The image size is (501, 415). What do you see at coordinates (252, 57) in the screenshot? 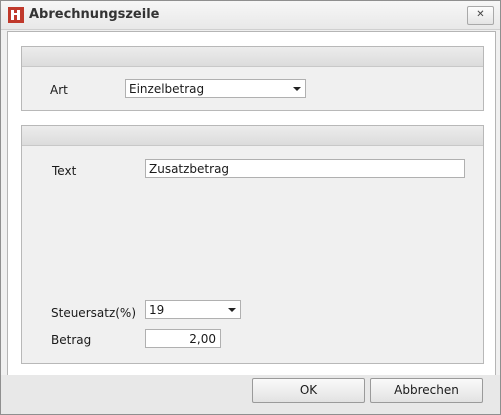
I see `art-group-header` at bounding box center [252, 57].